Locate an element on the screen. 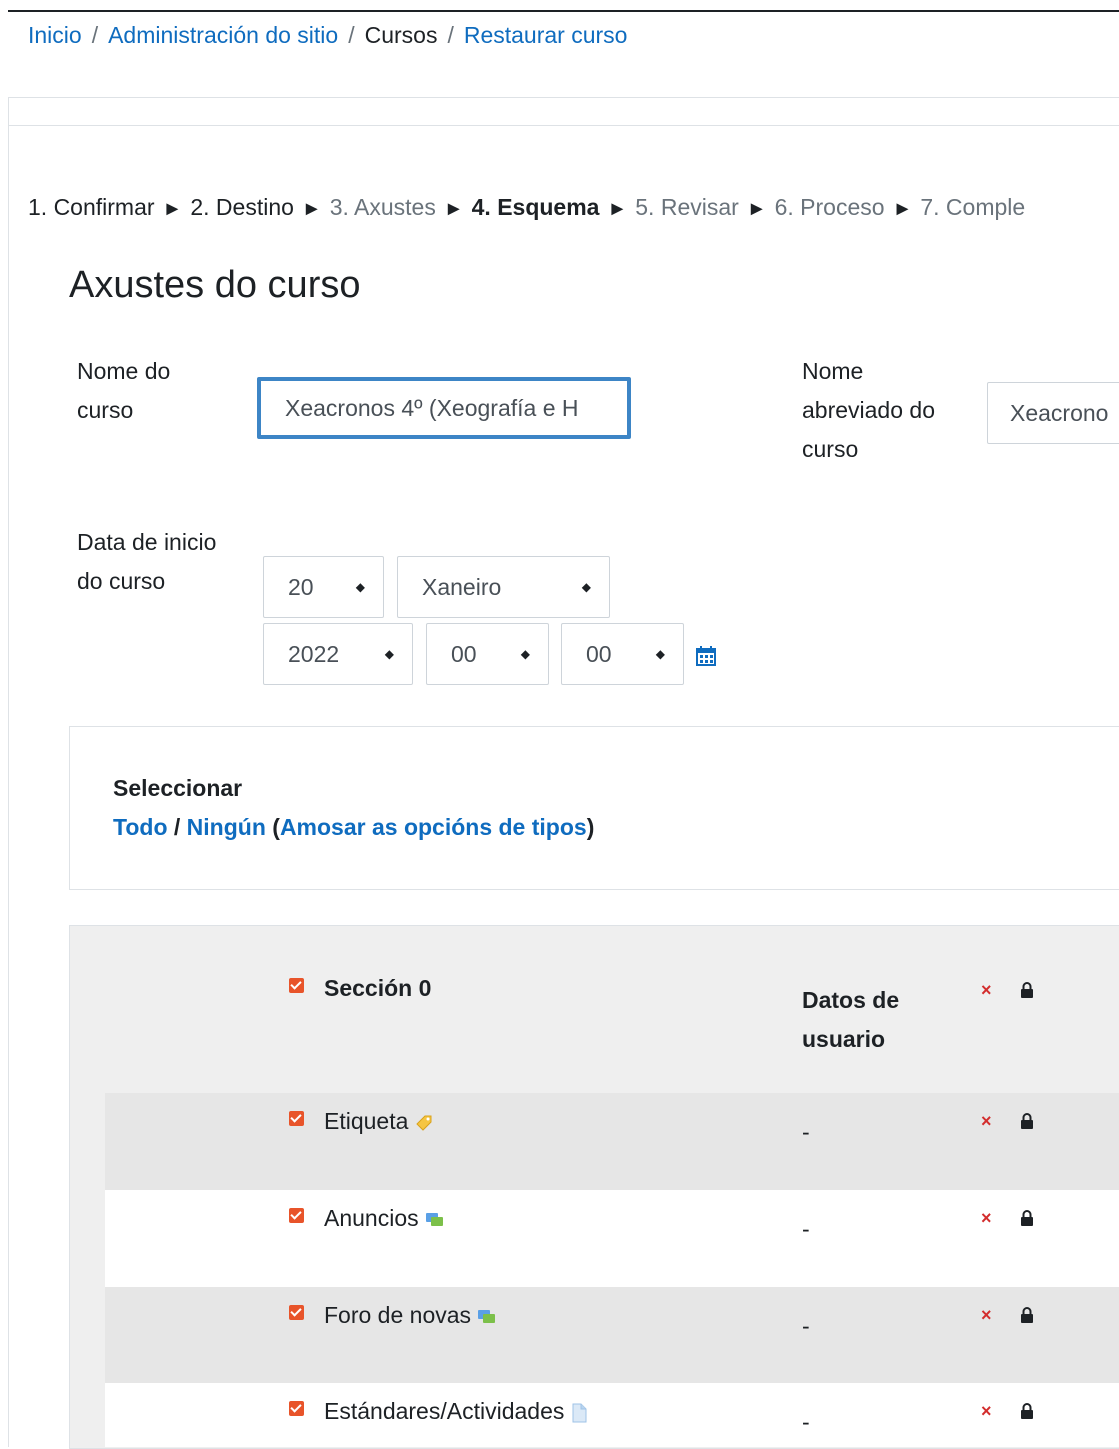 This screenshot has width=1119, height=1449. start-date-label-line: do curso is located at coordinates (121, 581).